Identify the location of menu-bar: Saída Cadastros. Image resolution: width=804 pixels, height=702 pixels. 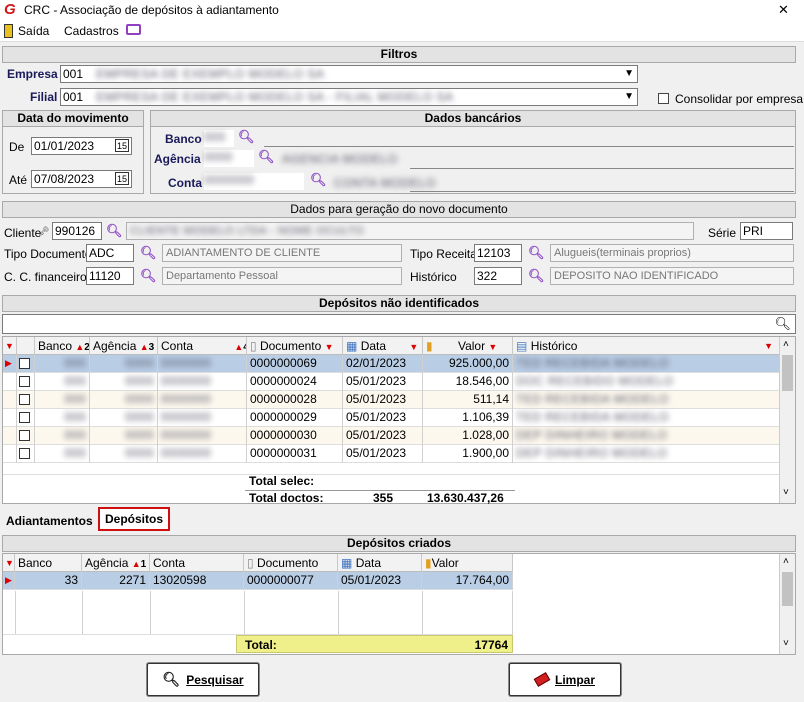
(402, 31).